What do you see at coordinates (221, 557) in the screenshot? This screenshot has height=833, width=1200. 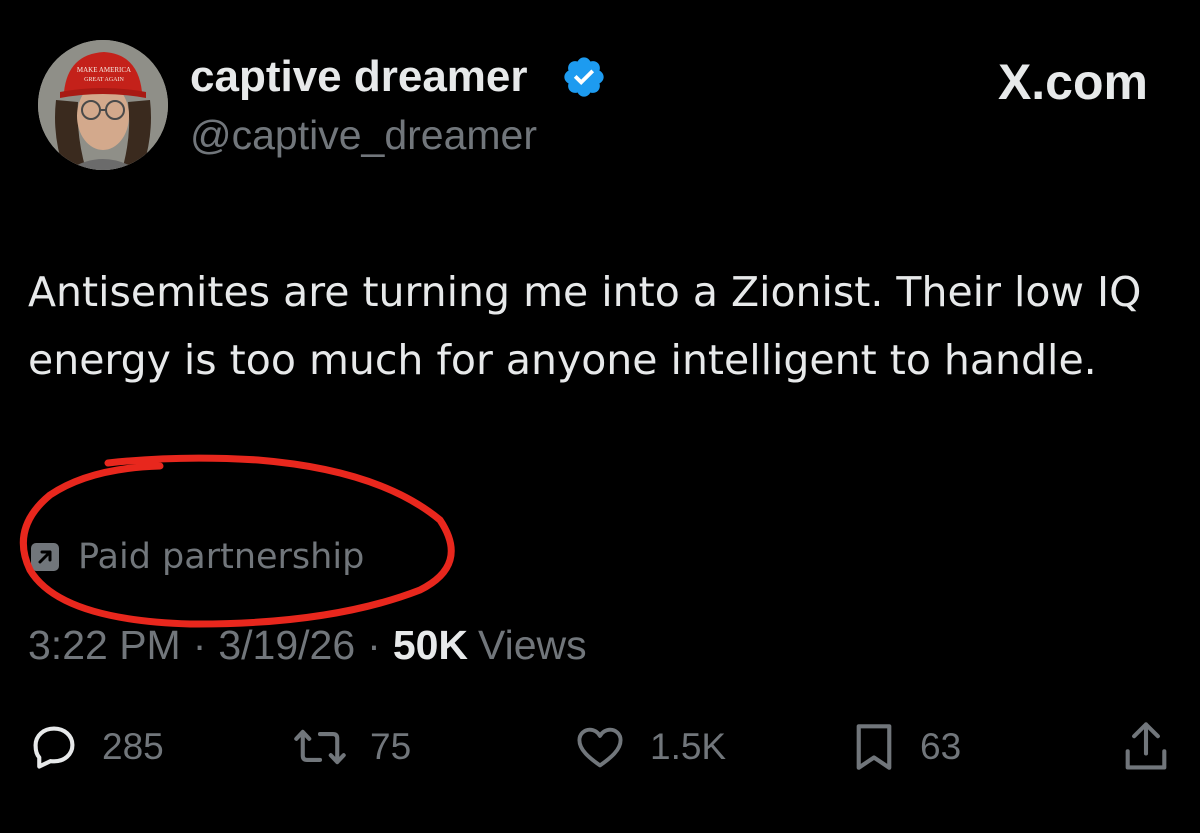 I see `paid-partnership-text: Paid partnership` at bounding box center [221, 557].